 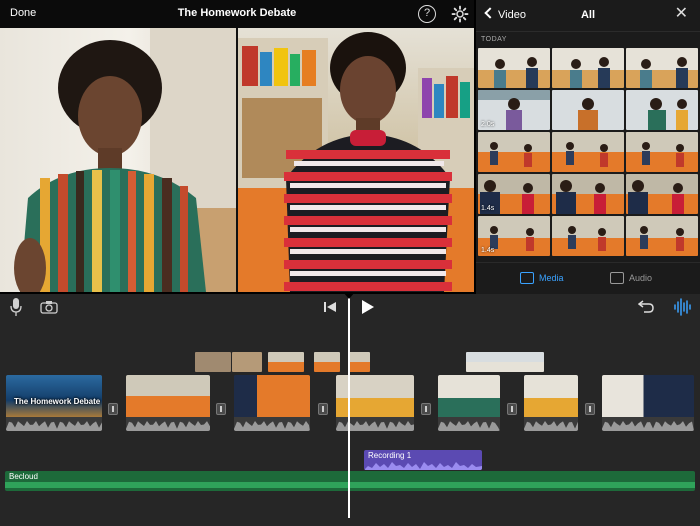 I want to click on playhead, so click(x=349, y=406).